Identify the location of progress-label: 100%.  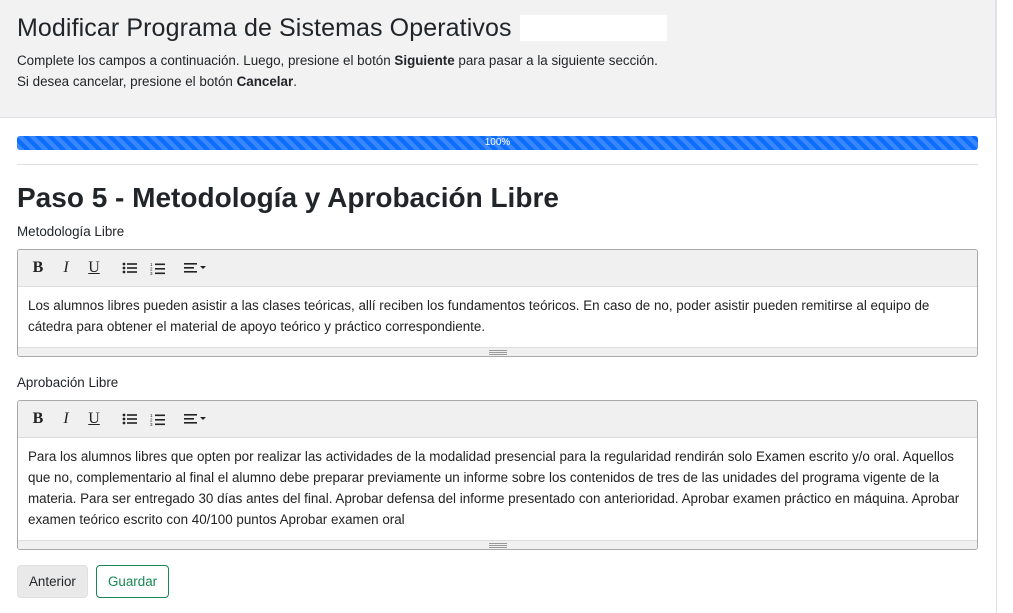
(497, 142).